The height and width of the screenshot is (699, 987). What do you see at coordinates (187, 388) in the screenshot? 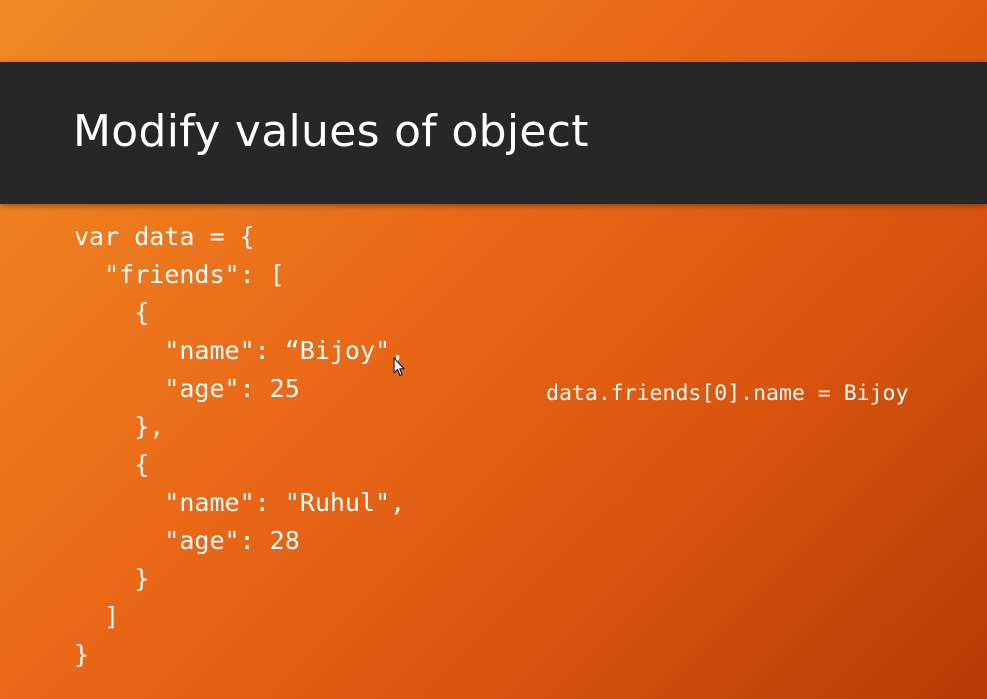
I see `code-line: "age": 25` at bounding box center [187, 388].